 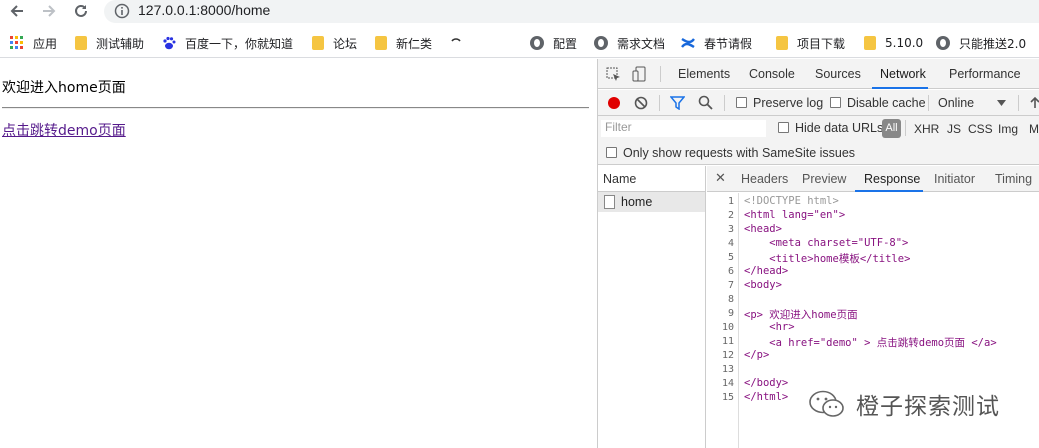 I want to click on forward-button, so click(x=49, y=11).